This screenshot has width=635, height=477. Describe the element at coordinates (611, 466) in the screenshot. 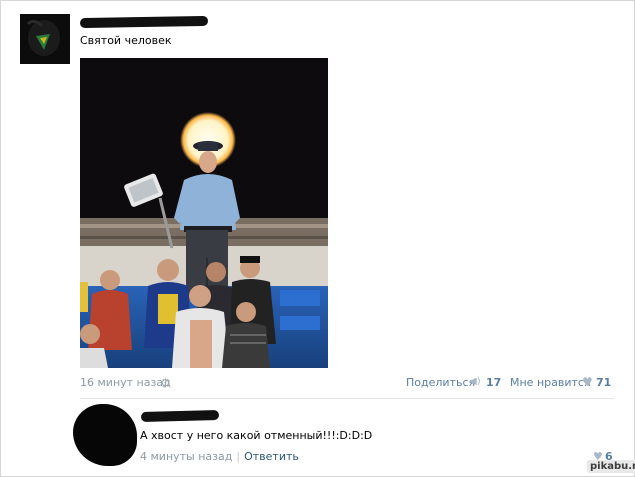

I see `watermark: pikabu.ru` at that location.